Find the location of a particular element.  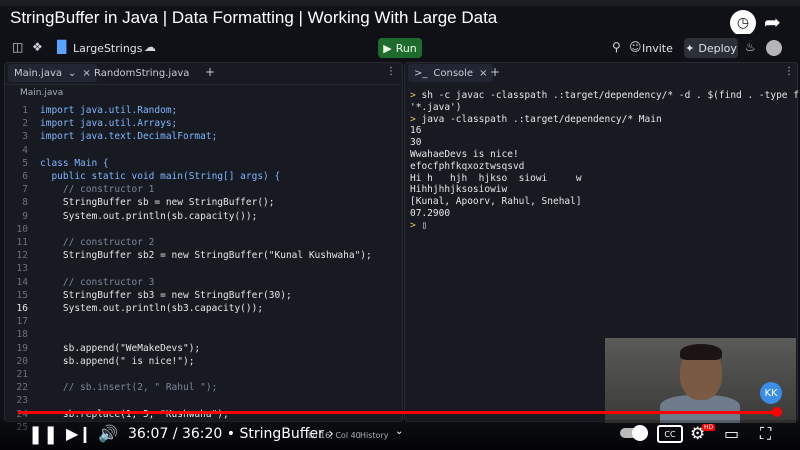

tab-label: Main.java is located at coordinates (38, 73).